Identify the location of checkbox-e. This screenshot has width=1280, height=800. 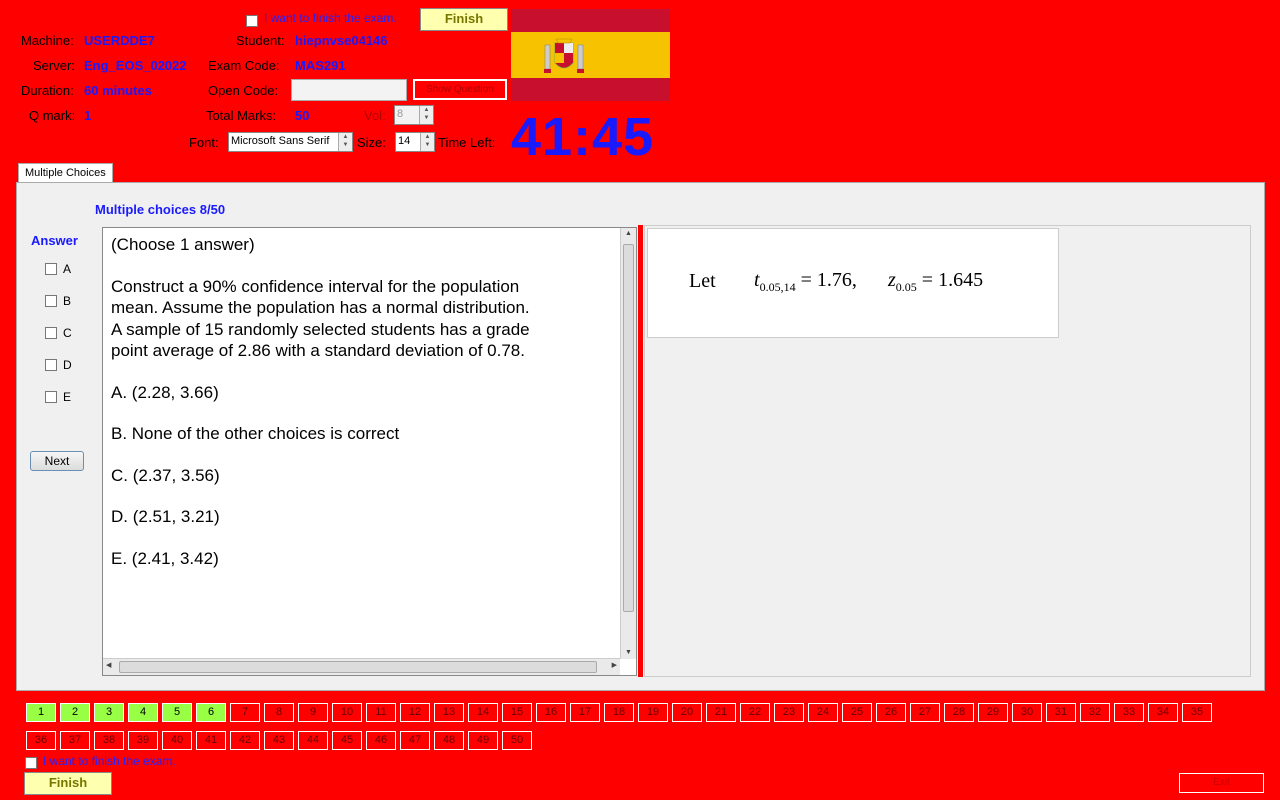
(51, 397).